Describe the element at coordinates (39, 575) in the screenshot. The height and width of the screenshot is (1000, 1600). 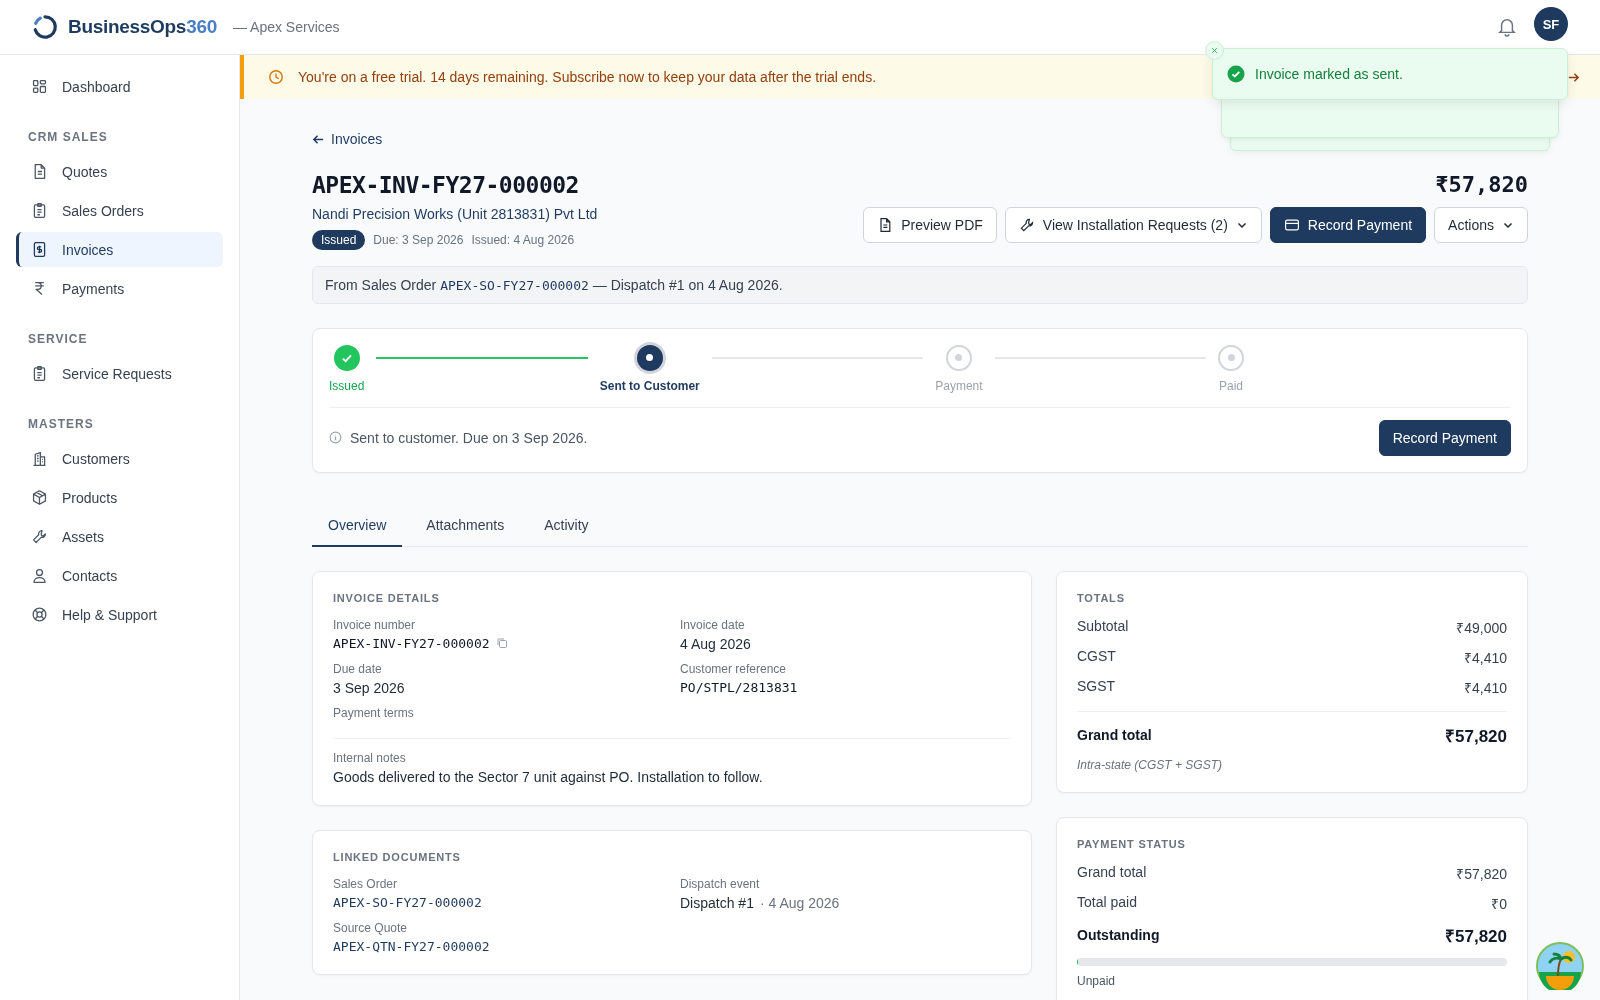
I see `person-icon` at that location.